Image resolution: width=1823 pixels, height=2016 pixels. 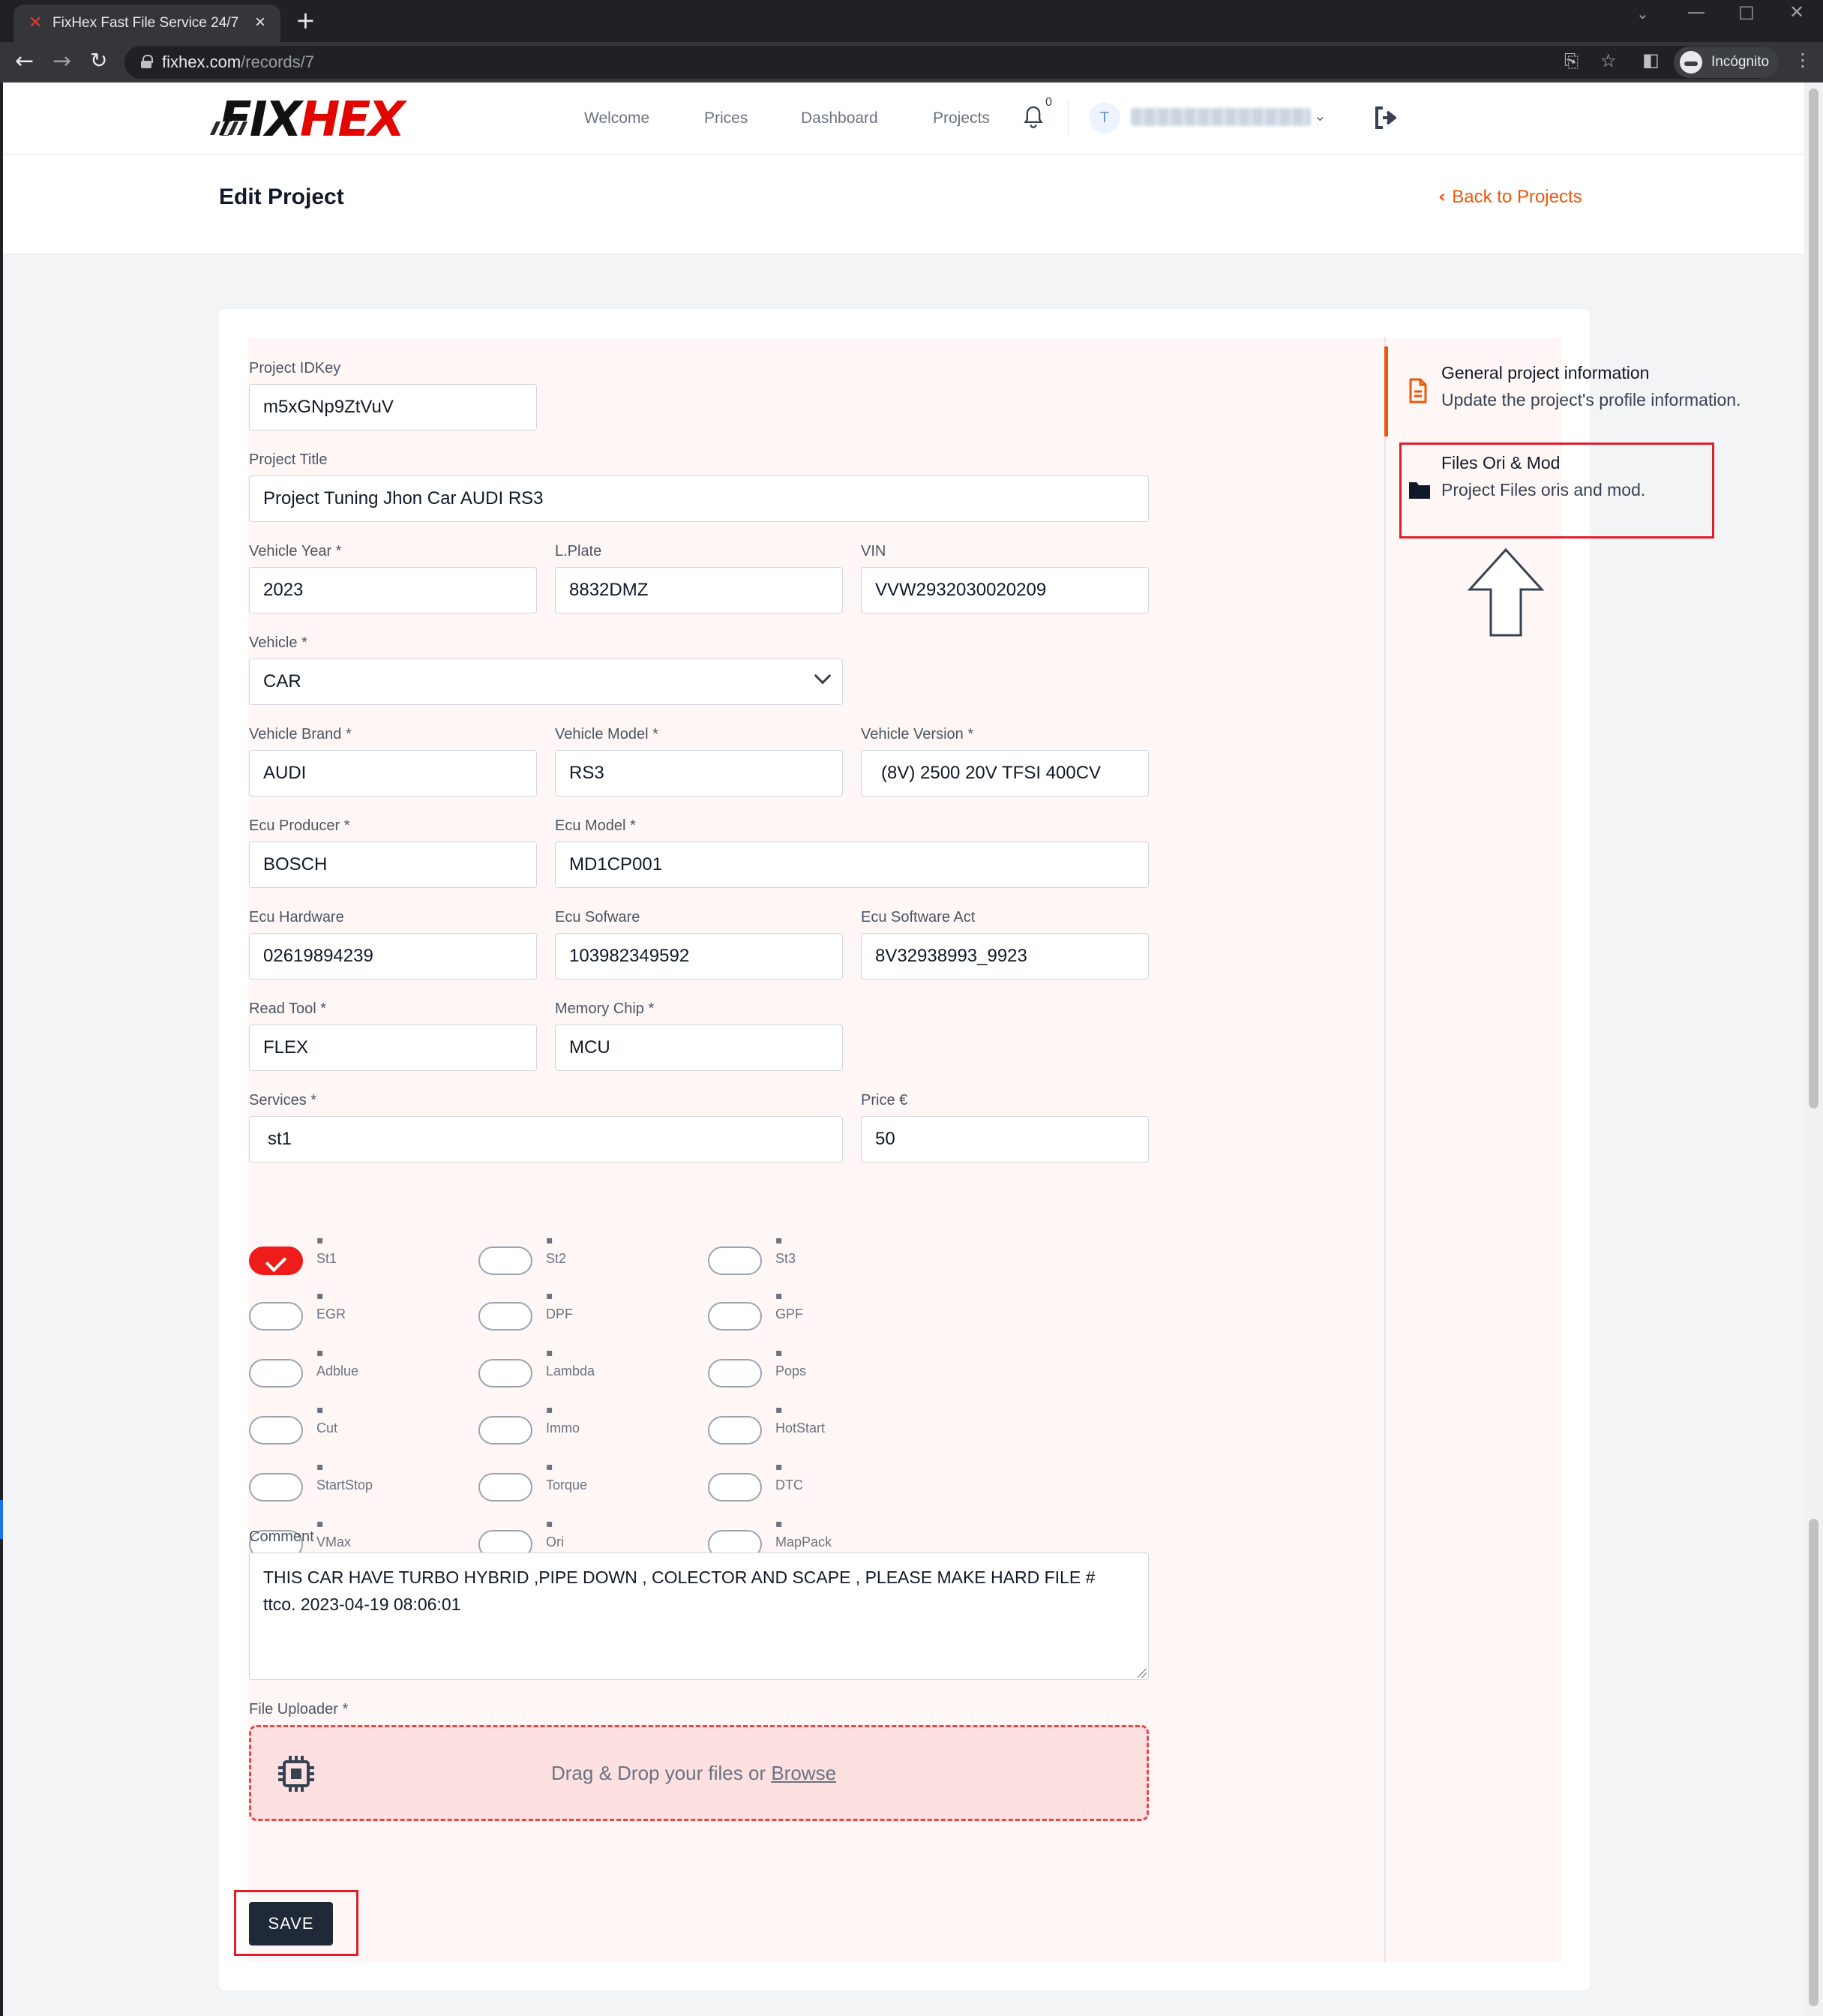 I want to click on back-to-projects-link: ‹ Back to Projects, so click(x=1510, y=197).